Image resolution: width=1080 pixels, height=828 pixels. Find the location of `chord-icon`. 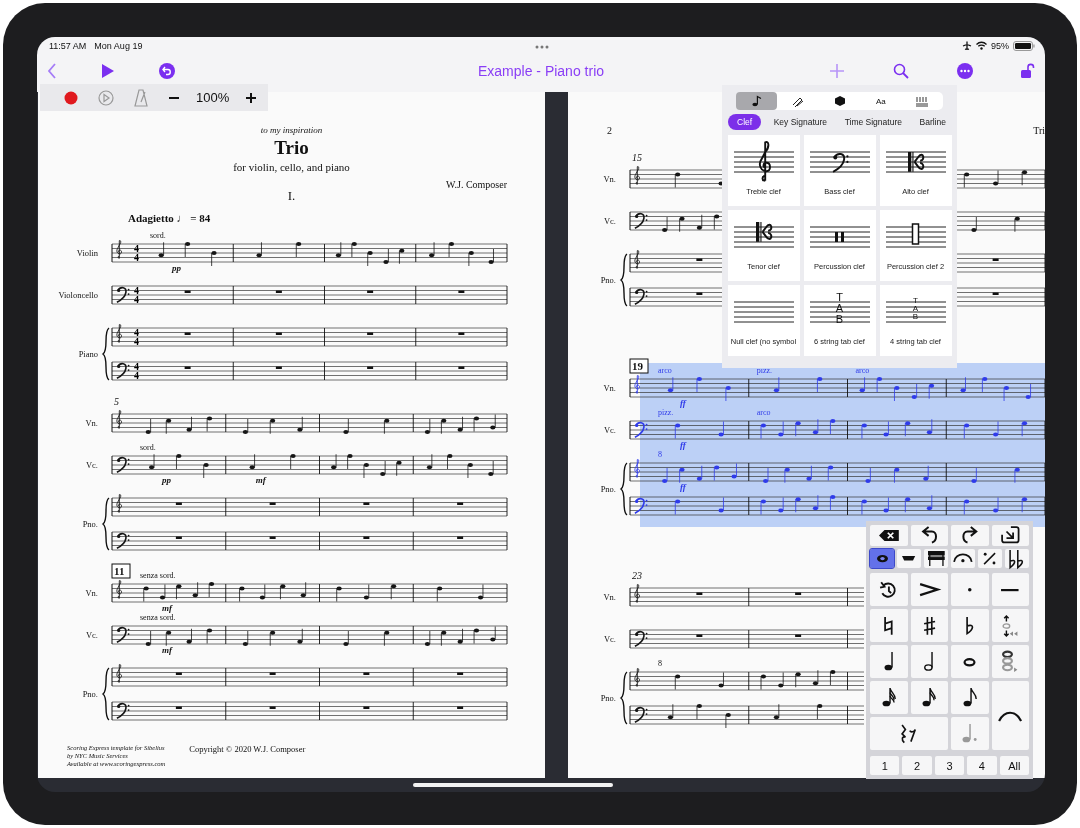

chord-icon is located at coordinates (1010, 662).